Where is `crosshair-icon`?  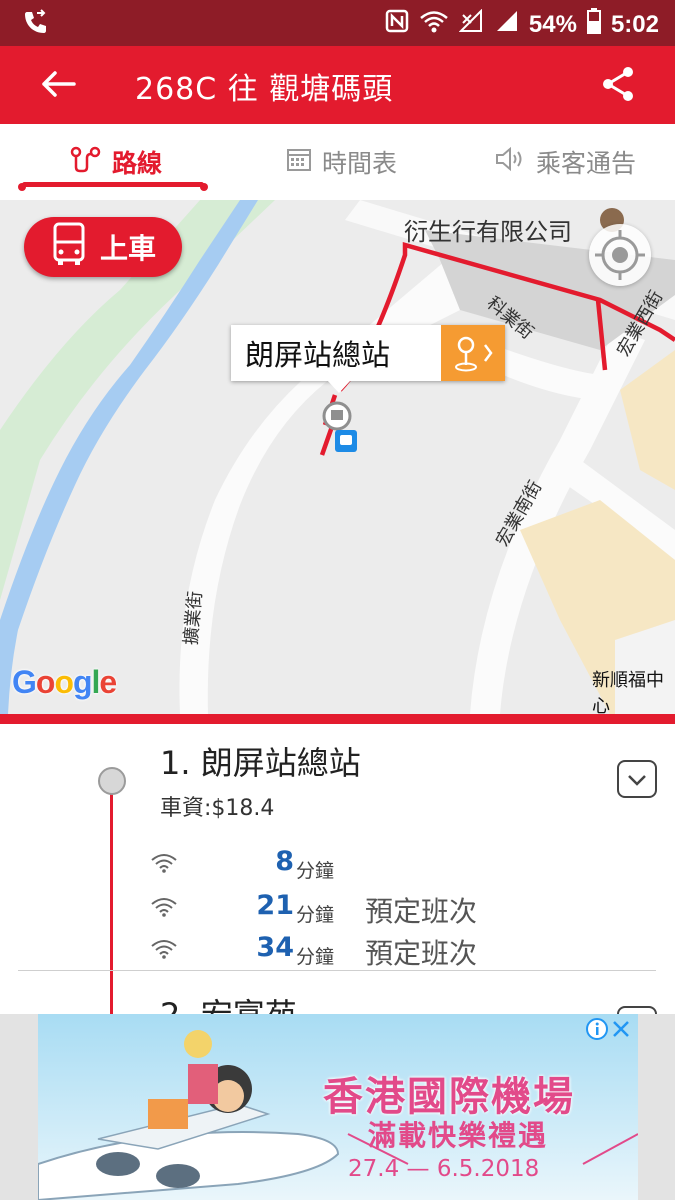 crosshair-icon is located at coordinates (620, 255).